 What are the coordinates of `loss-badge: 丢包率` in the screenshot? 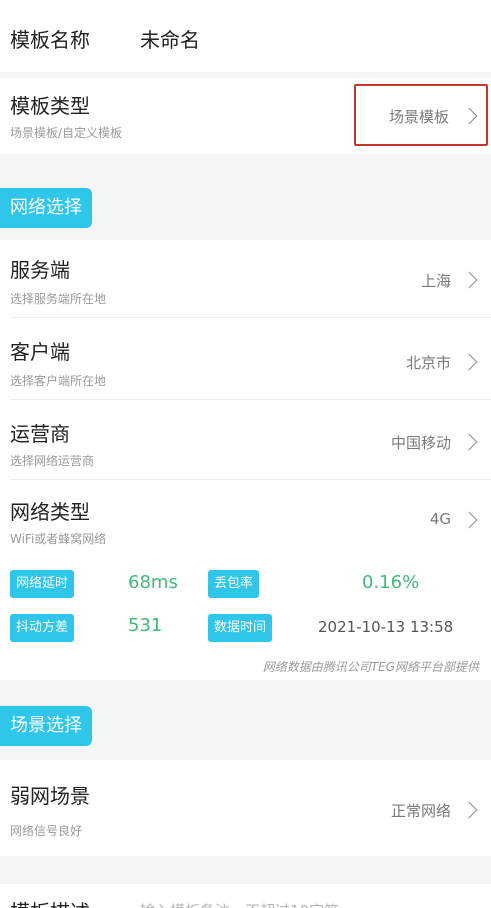 It's located at (234, 584).